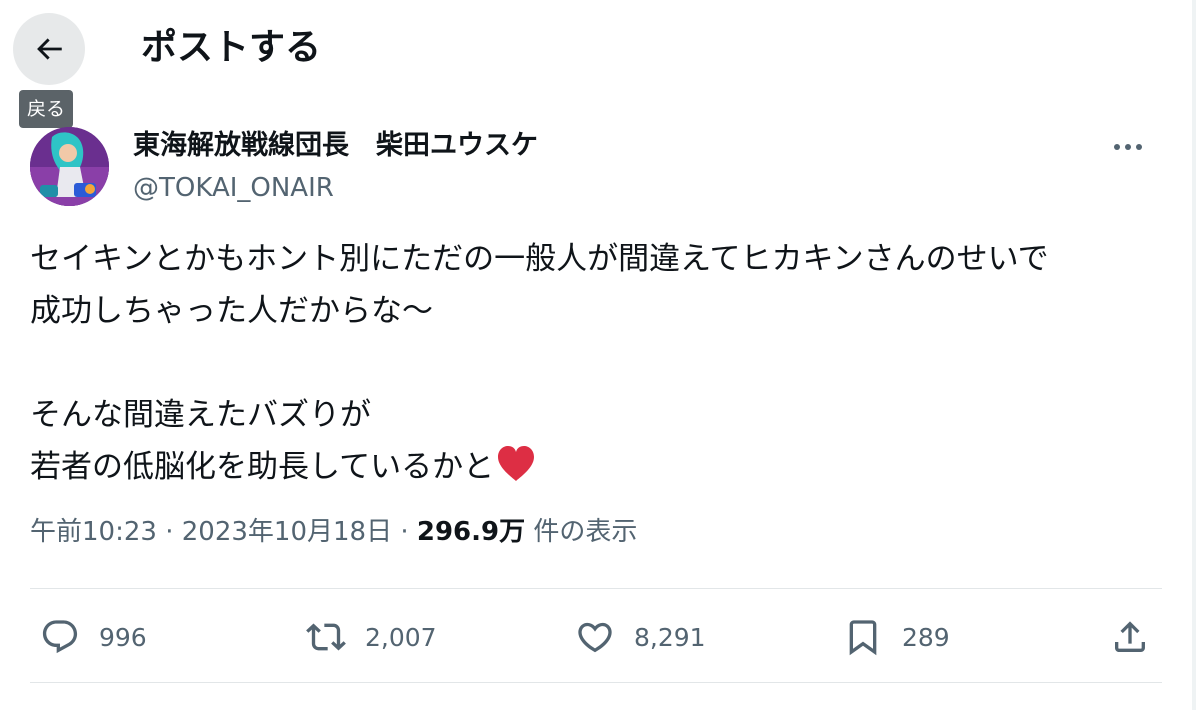  I want to click on reply-button: 996, so click(93, 637).